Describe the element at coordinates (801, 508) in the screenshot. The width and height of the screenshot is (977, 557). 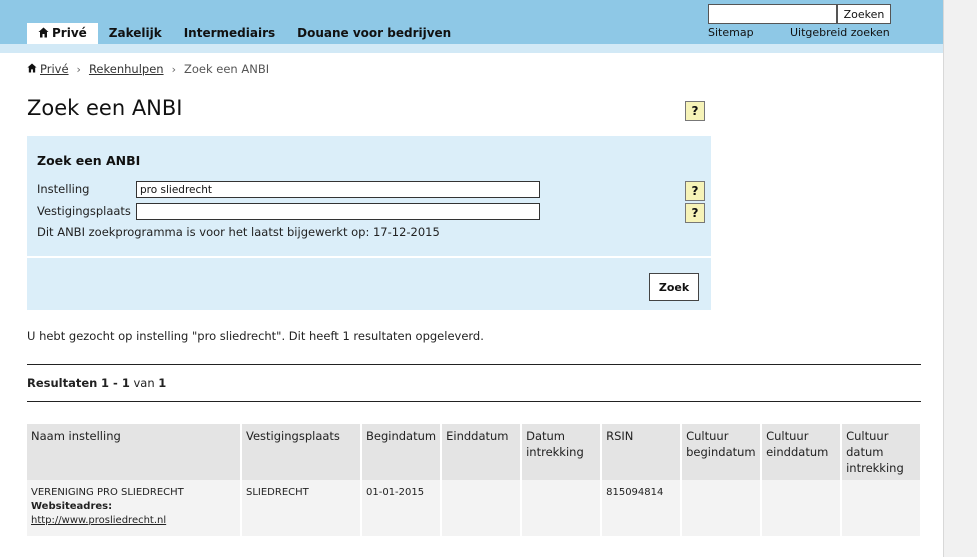
I see `cell-cultuur-einddatum` at that location.